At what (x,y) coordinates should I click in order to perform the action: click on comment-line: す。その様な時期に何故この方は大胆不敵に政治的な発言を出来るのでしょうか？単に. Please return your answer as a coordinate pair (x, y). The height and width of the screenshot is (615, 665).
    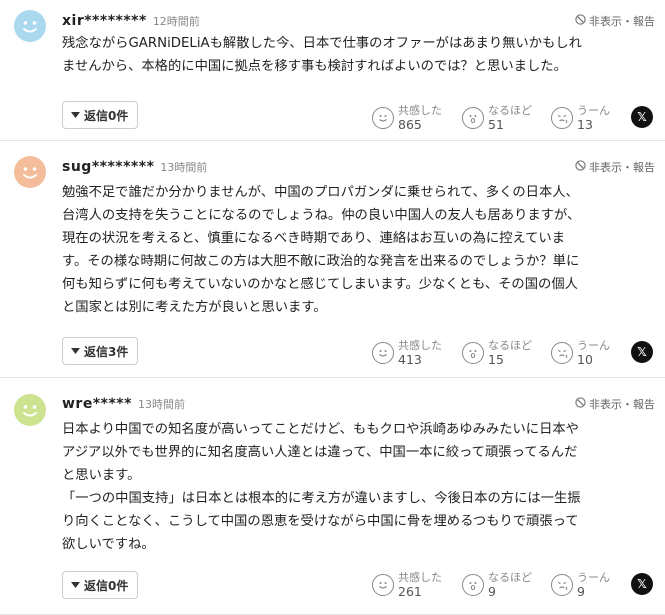
    Looking at the image, I should click on (321, 261).